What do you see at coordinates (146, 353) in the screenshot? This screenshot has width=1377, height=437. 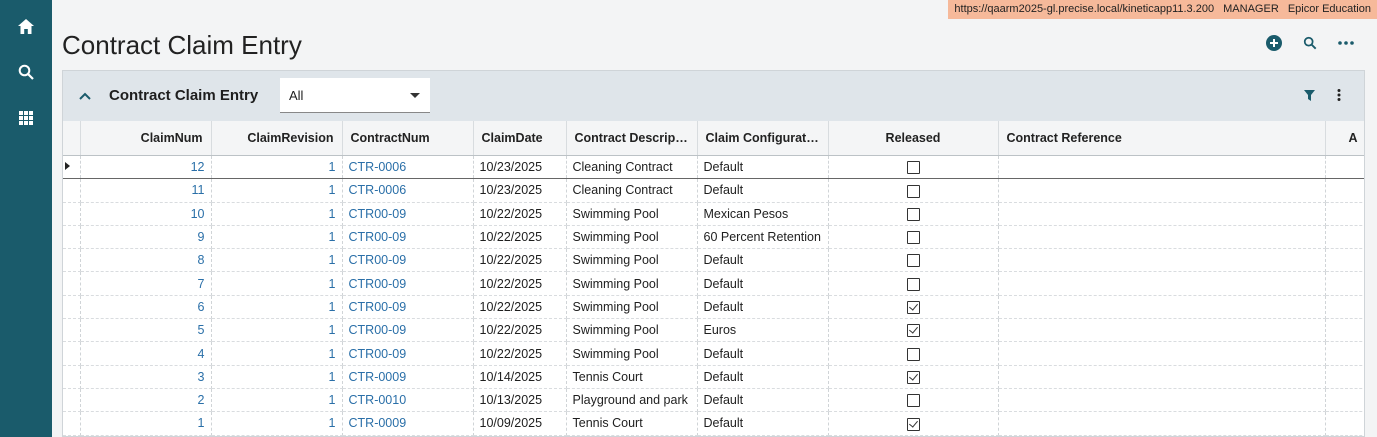 I see `claim-num-cell: 4` at bounding box center [146, 353].